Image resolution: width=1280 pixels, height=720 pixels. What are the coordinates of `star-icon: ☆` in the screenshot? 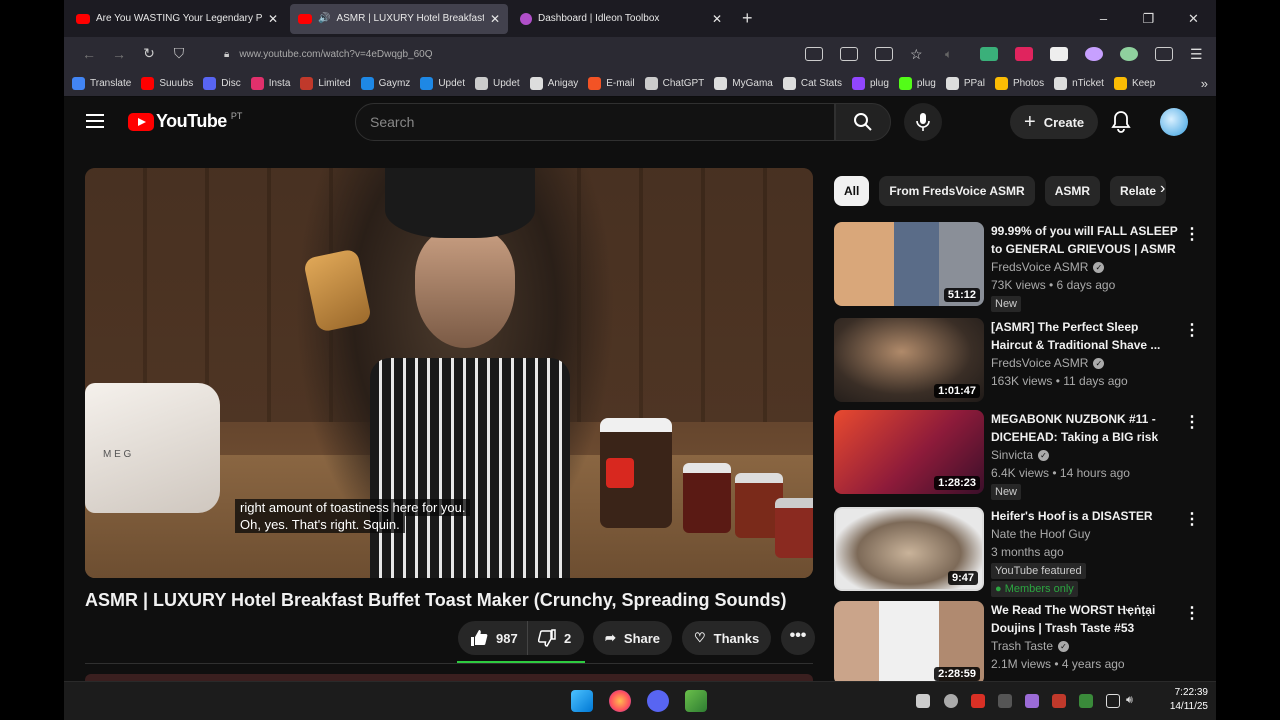 It's located at (919, 54).